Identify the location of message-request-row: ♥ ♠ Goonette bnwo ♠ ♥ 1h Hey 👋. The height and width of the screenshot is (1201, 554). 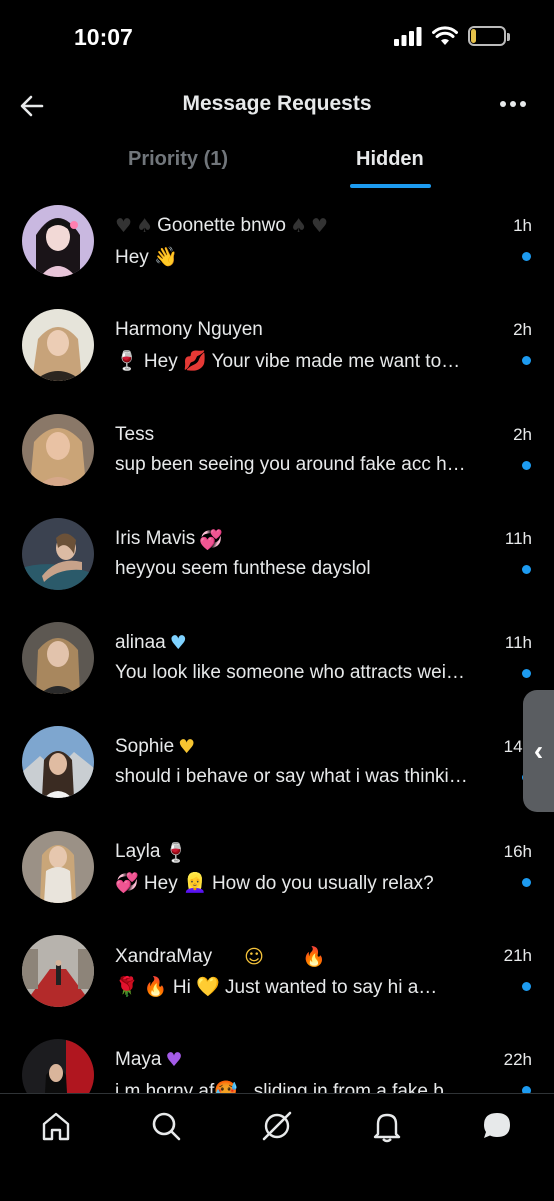
(277, 257).